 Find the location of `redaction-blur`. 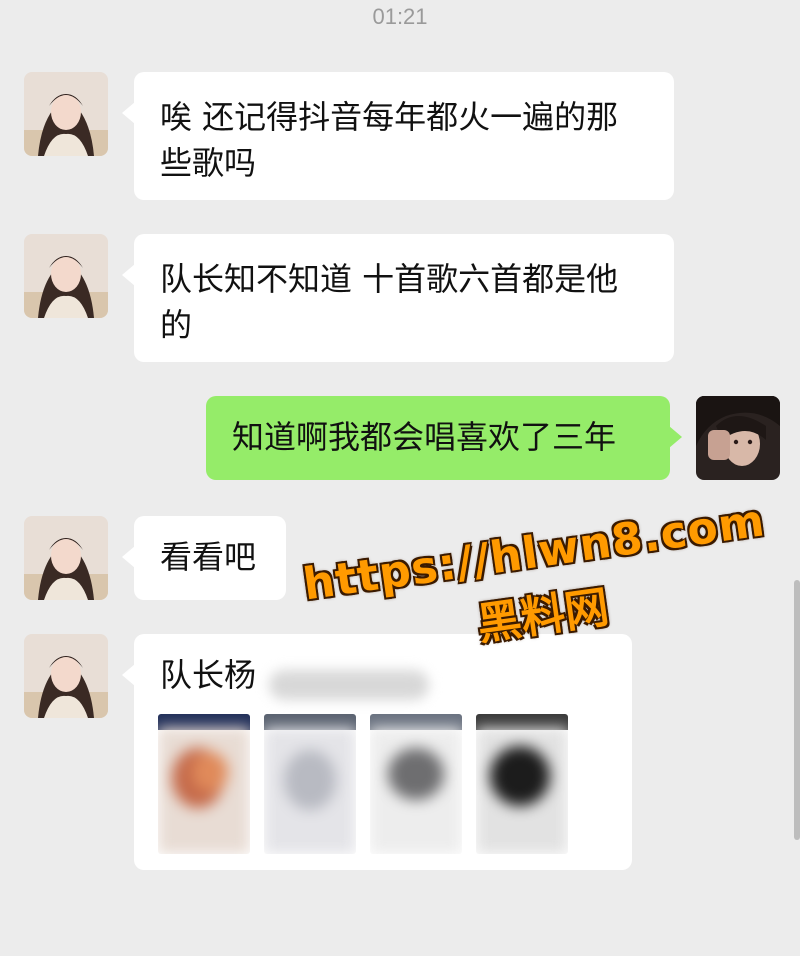

redaction-blur is located at coordinates (349, 685).